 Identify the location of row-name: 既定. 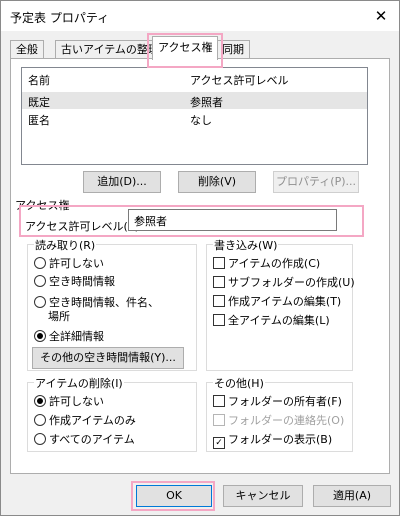
(39, 102).